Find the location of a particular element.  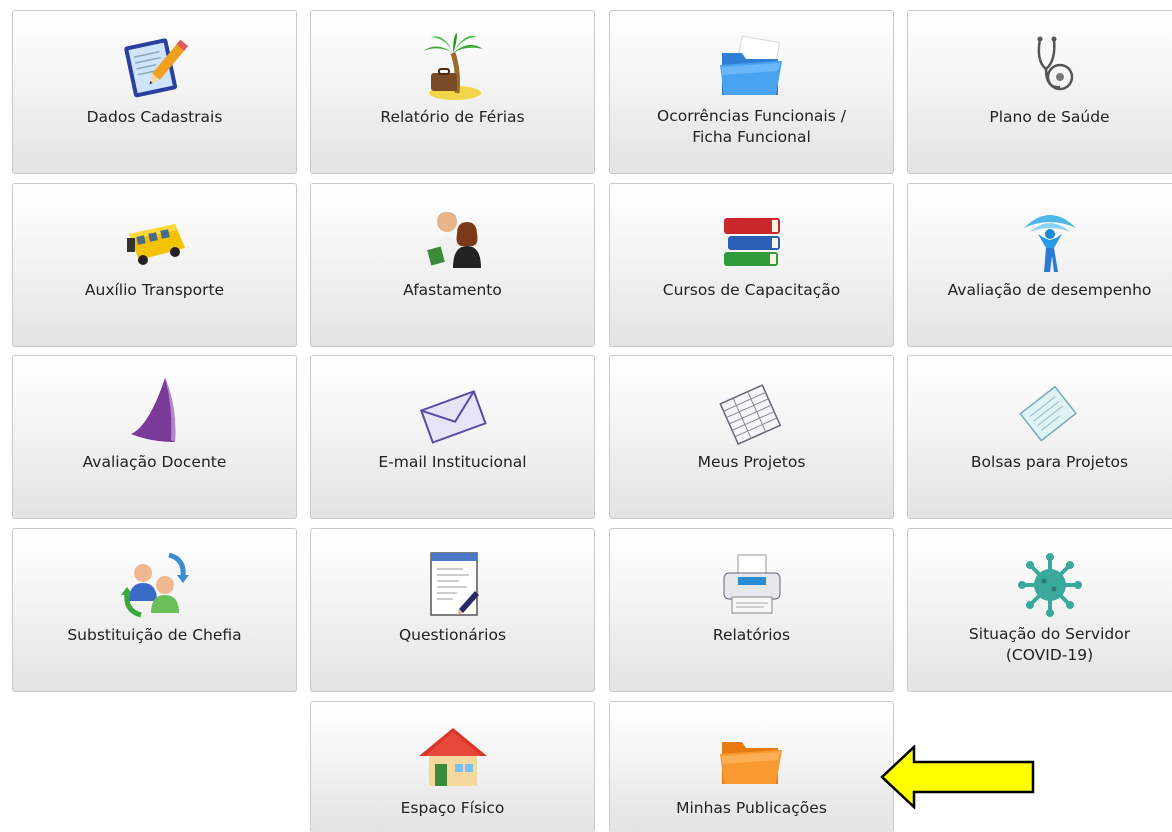

tile-dados-cadastrais: Dados Cadastrais is located at coordinates (154, 92).